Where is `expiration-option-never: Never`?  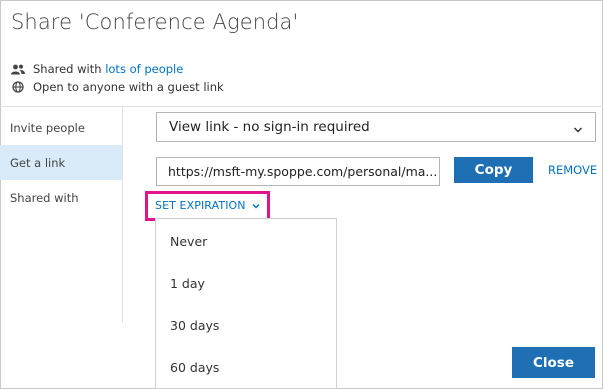
expiration-option-never: Never is located at coordinates (246, 241).